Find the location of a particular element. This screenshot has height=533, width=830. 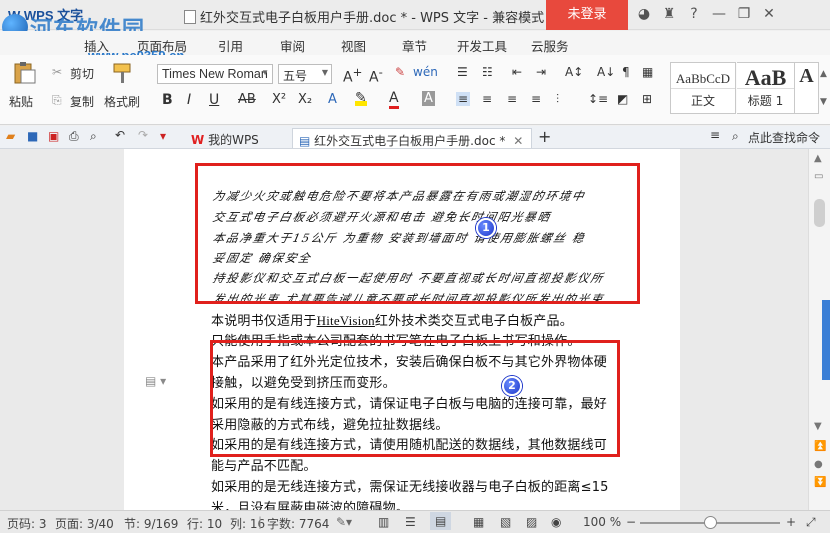

export-pdf-icon: ▣ is located at coordinates (53, 136).